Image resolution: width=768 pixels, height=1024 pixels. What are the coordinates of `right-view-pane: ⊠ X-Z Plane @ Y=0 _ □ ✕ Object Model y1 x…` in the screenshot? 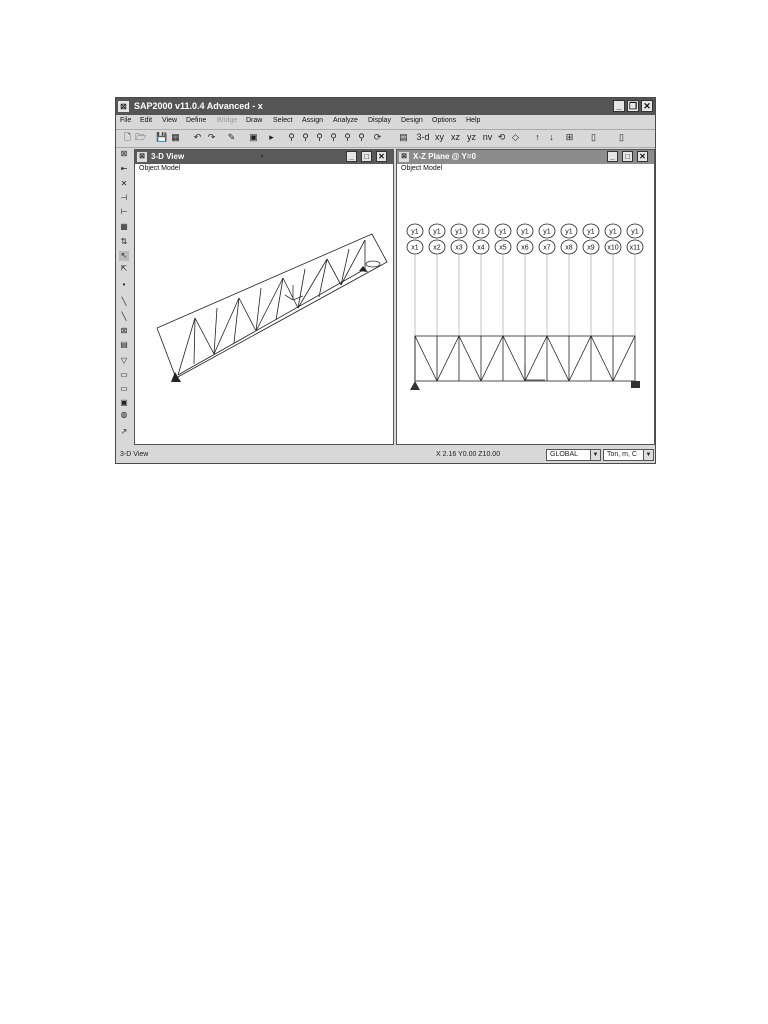 It's located at (525, 297).